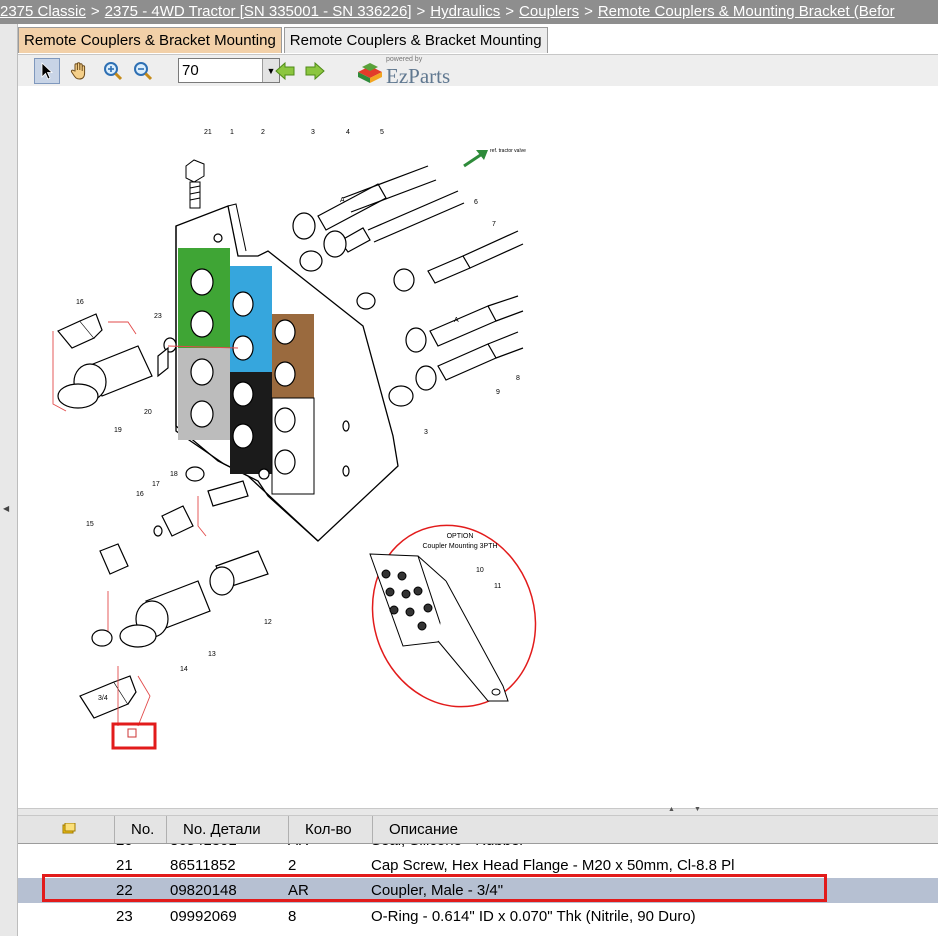 The width and height of the screenshot is (938, 936). Describe the element at coordinates (156, 484) in the screenshot. I see `callout-17: 17` at that location.